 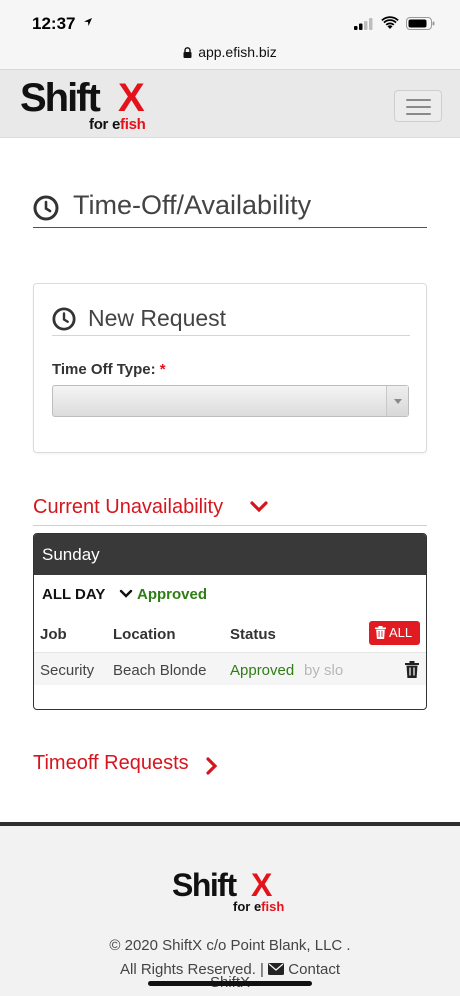 I want to click on menu-toggle-button, so click(x=418, y=106).